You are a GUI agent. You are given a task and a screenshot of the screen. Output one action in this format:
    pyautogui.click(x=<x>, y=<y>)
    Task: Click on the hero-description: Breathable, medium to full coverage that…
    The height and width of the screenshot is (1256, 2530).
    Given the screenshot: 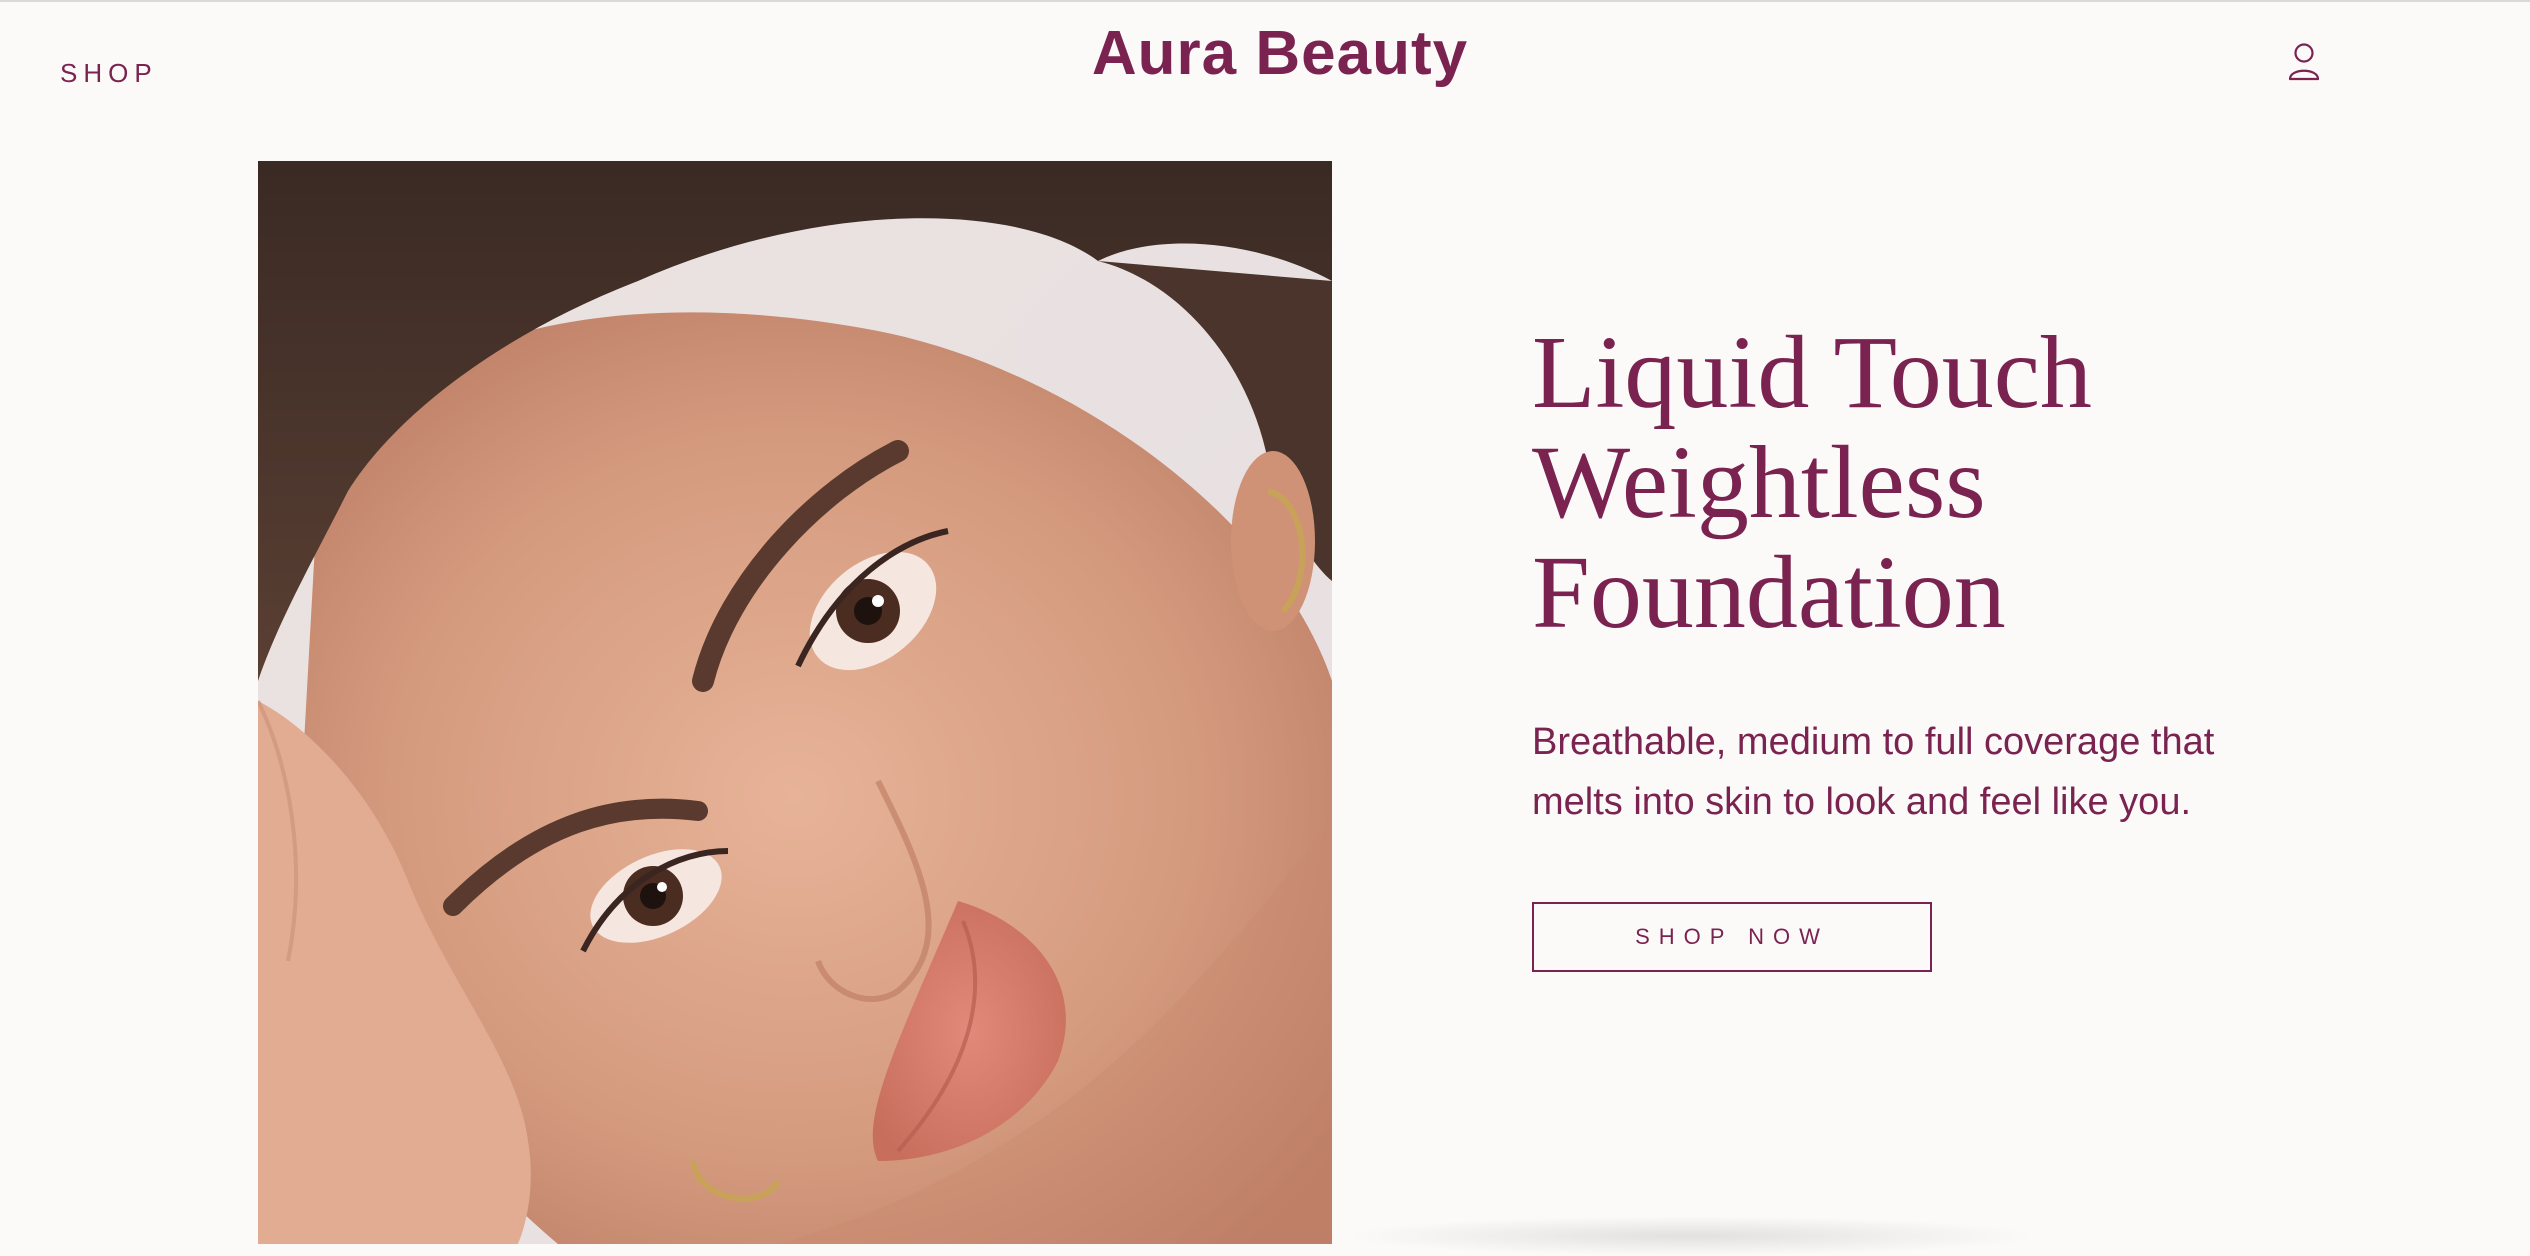 What is the action you would take?
    pyautogui.click(x=1873, y=772)
    